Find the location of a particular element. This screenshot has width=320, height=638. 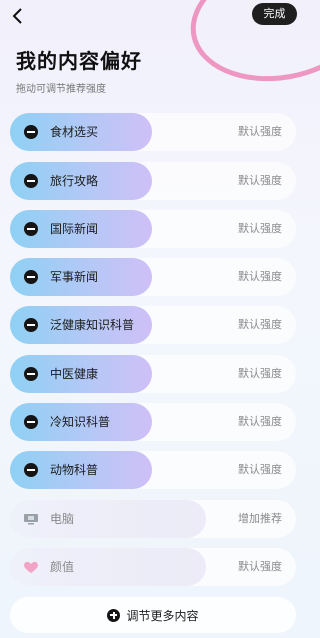

strength-slider: 国际新闻 is located at coordinates (81, 229).